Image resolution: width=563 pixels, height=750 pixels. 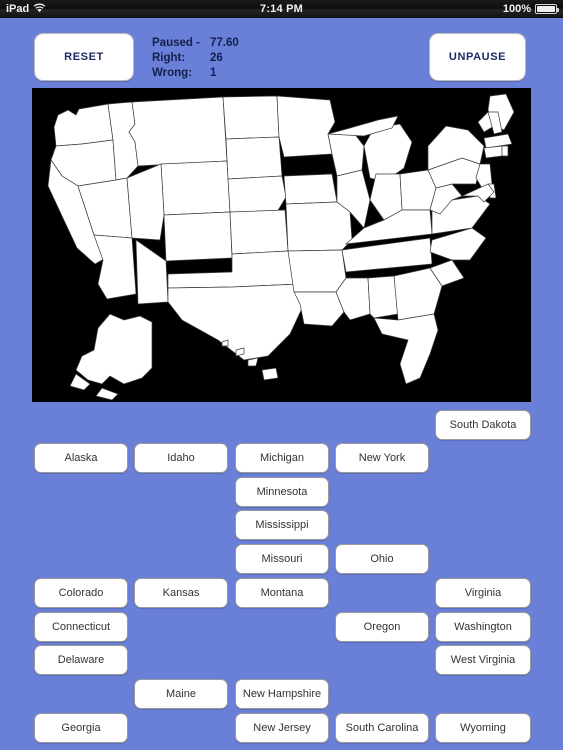 I want to click on state-answer-button: Minnesota, so click(x=282, y=492).